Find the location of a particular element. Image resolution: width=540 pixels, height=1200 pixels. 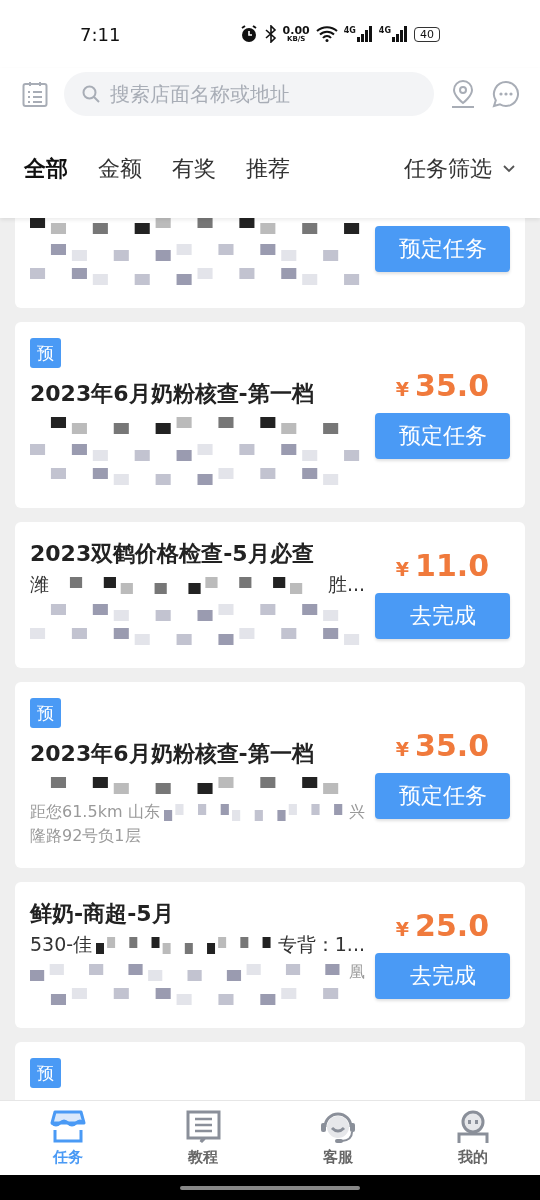

store-address: 隆路92号负1层 is located at coordinates (85, 836).